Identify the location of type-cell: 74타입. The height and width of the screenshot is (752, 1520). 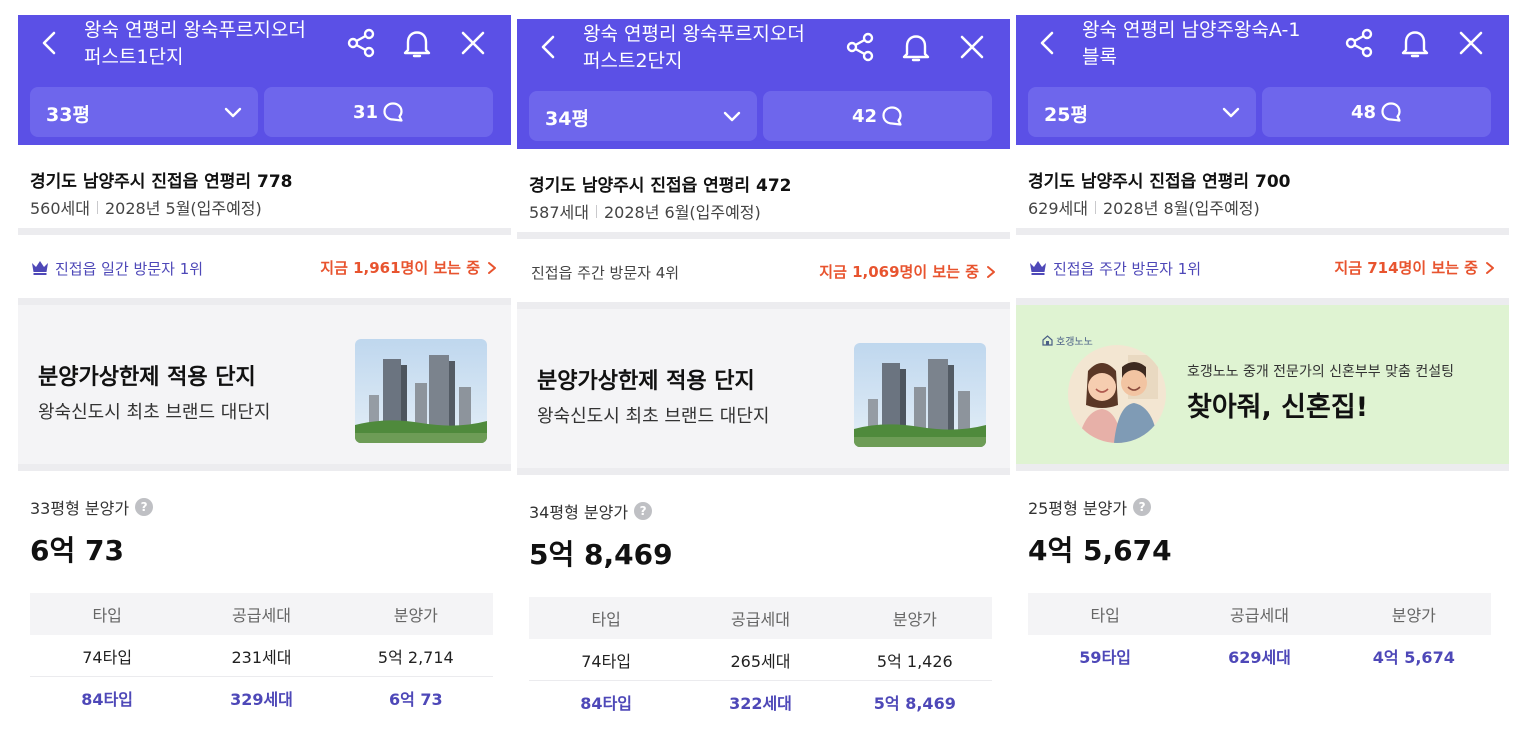
(606, 661).